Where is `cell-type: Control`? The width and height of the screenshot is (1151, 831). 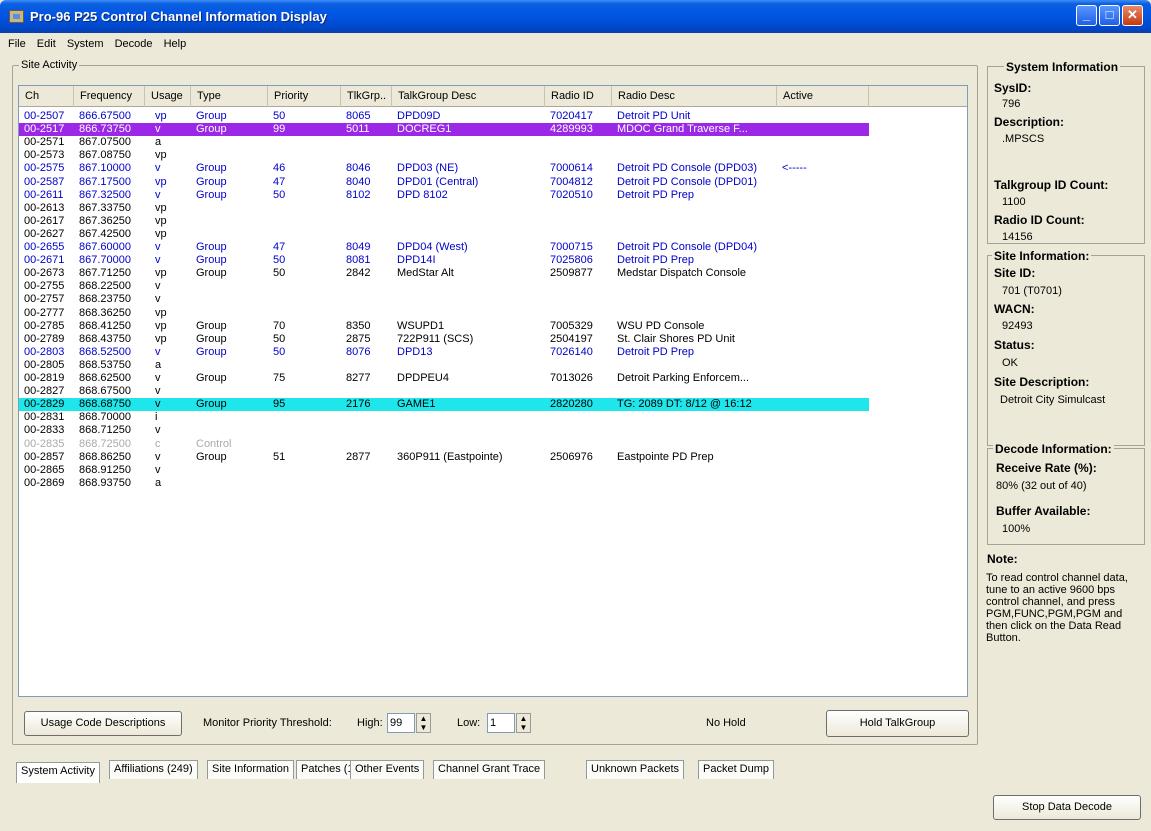
cell-type: Control is located at coordinates (214, 443).